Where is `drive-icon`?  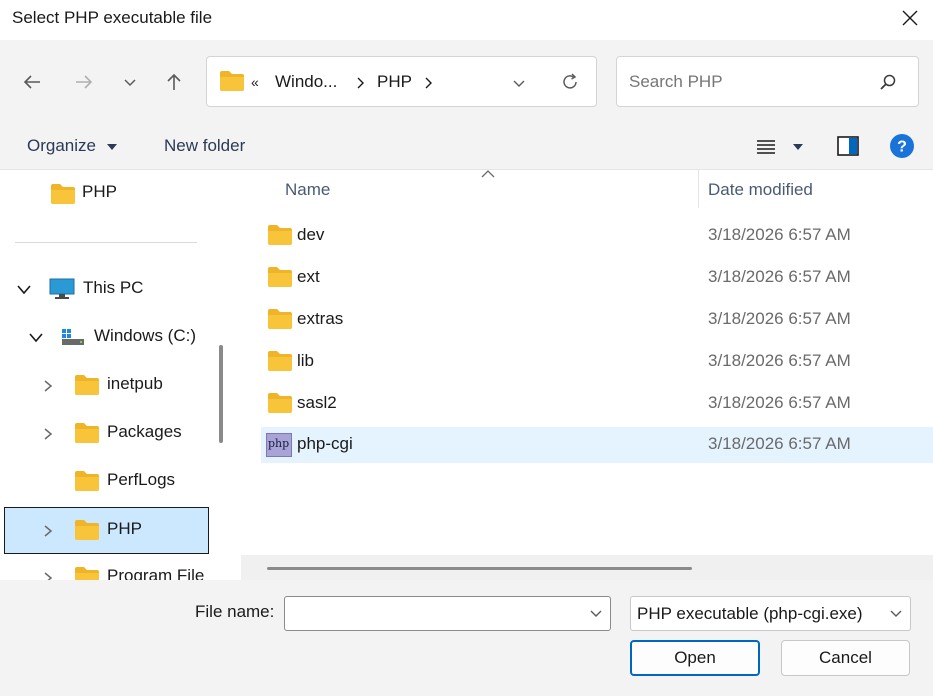
drive-icon is located at coordinates (73, 337).